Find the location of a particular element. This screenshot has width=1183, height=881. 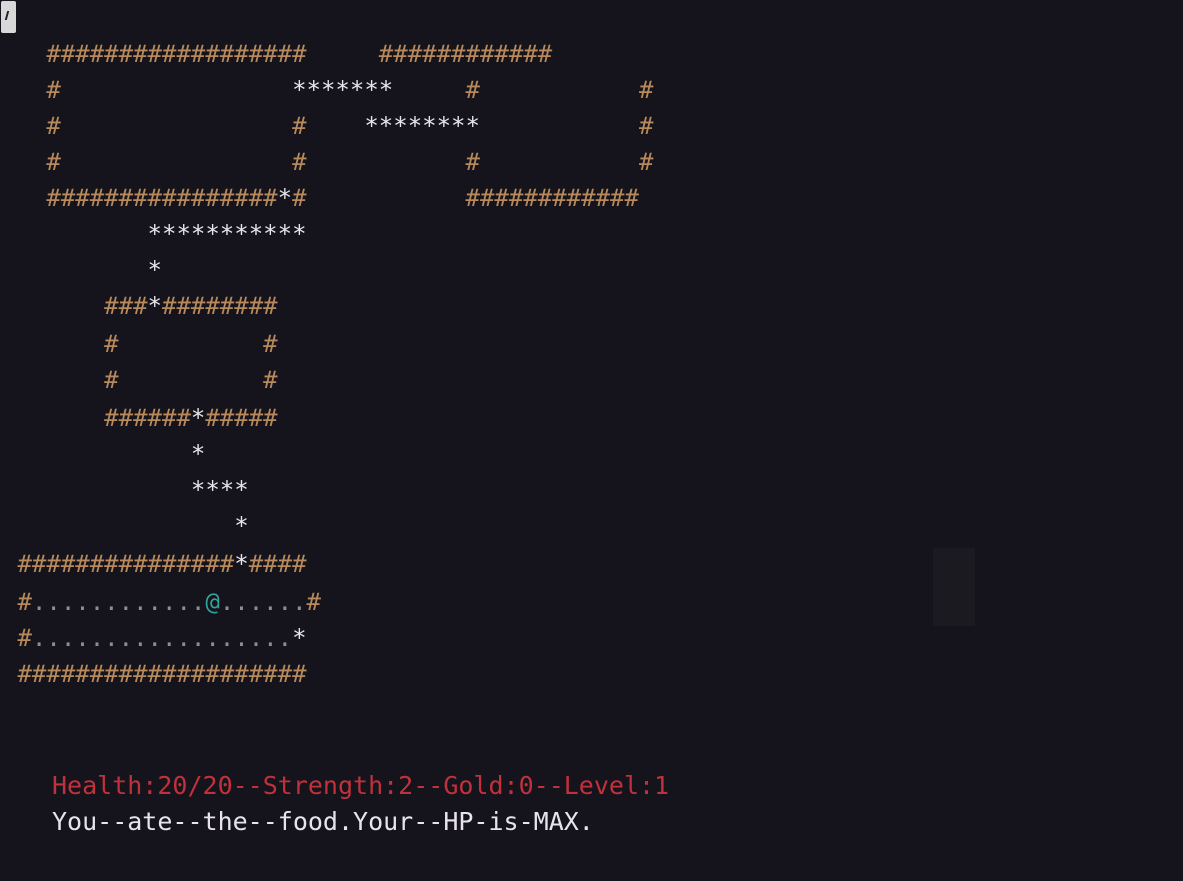

map-row: ################## ############ is located at coordinates (277, 54).